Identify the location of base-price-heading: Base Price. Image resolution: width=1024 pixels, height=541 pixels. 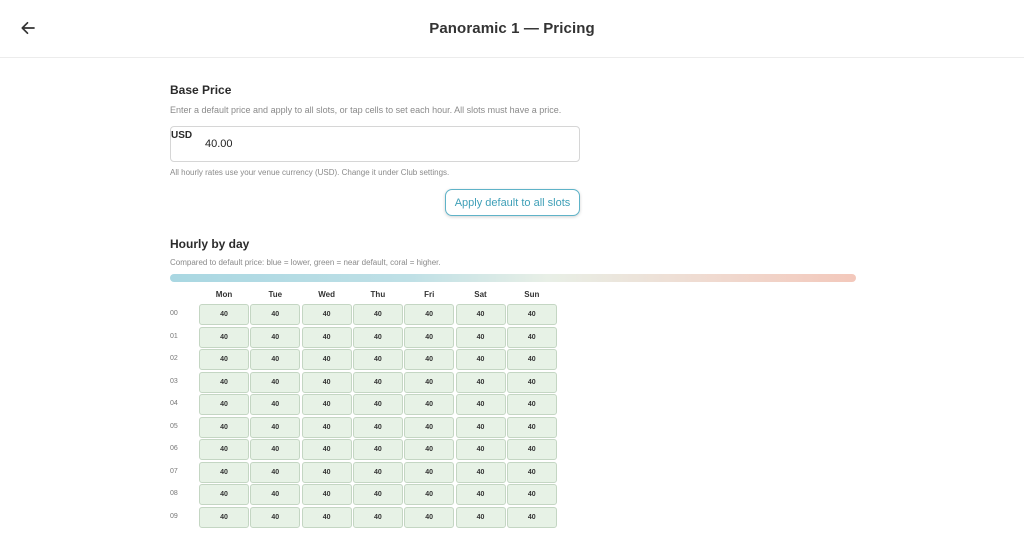
(201, 90).